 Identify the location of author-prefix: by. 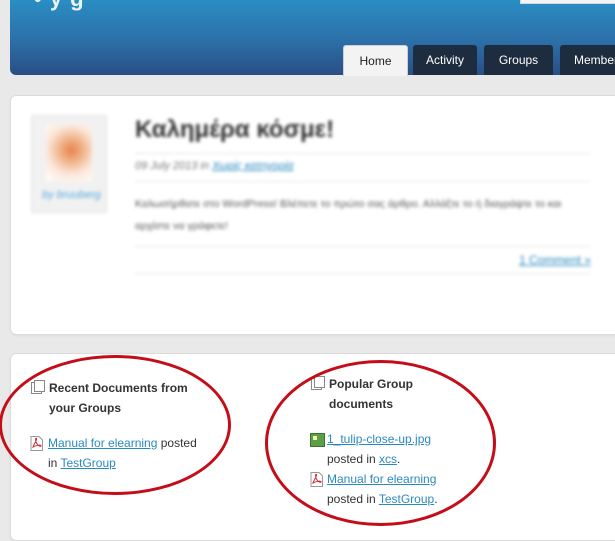
(48, 195).